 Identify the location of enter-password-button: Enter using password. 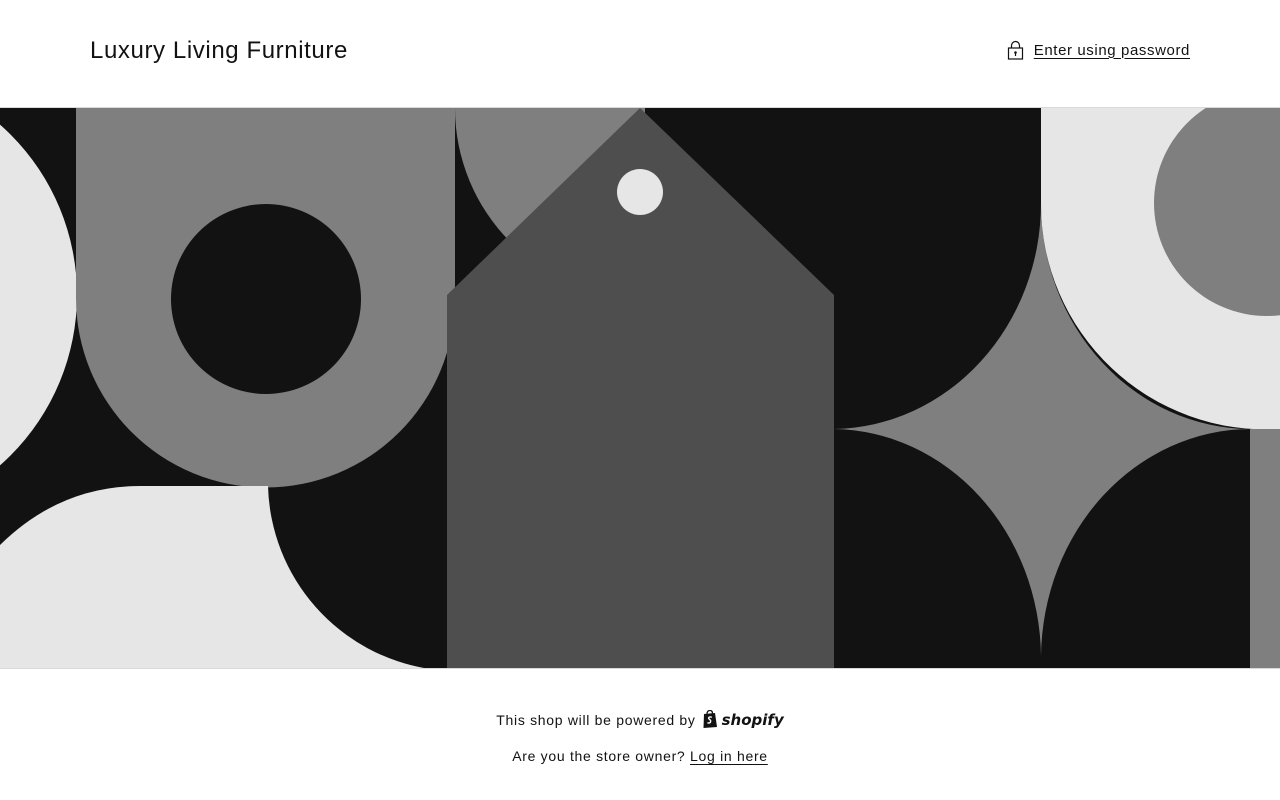
(1098, 50).